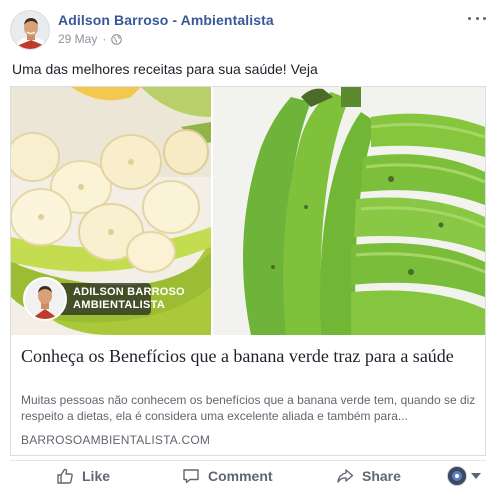  I want to click on watermark-avatar, so click(45, 299).